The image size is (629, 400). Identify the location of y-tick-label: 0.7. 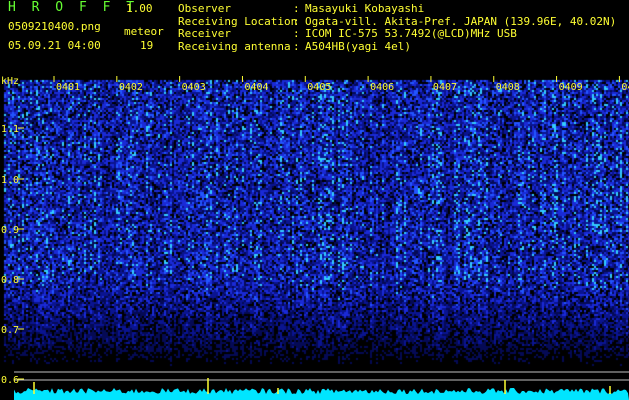
(10, 330).